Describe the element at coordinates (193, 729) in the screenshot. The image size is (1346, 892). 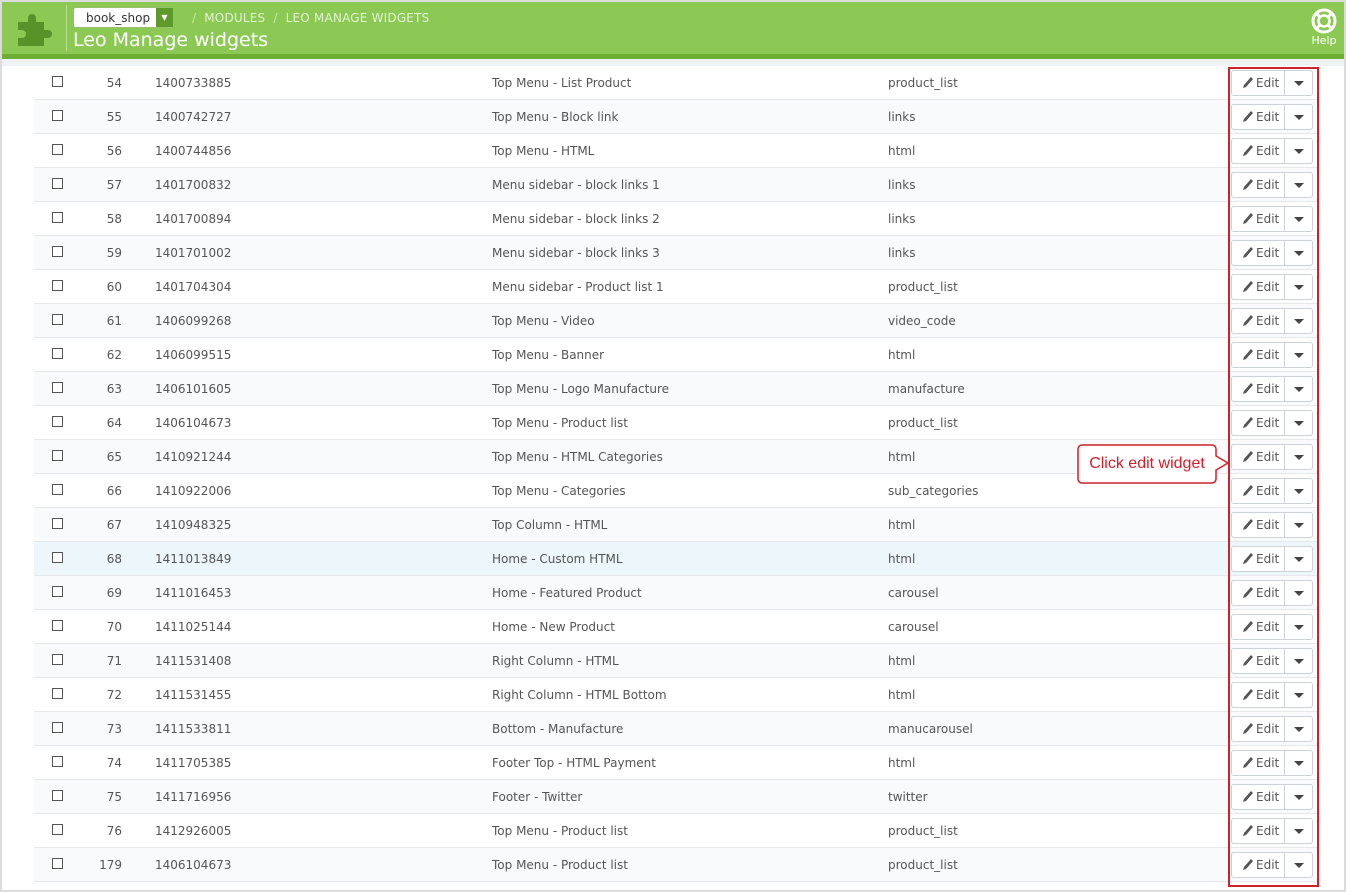
I see `cell-key: 1411533811` at that location.